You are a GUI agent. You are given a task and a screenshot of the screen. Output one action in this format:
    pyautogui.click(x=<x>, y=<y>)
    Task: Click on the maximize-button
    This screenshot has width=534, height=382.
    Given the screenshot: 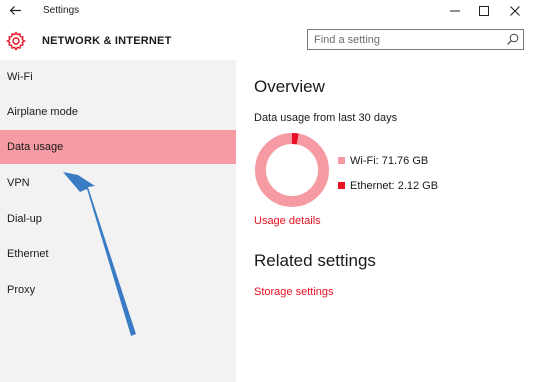 What is the action you would take?
    pyautogui.click(x=484, y=11)
    